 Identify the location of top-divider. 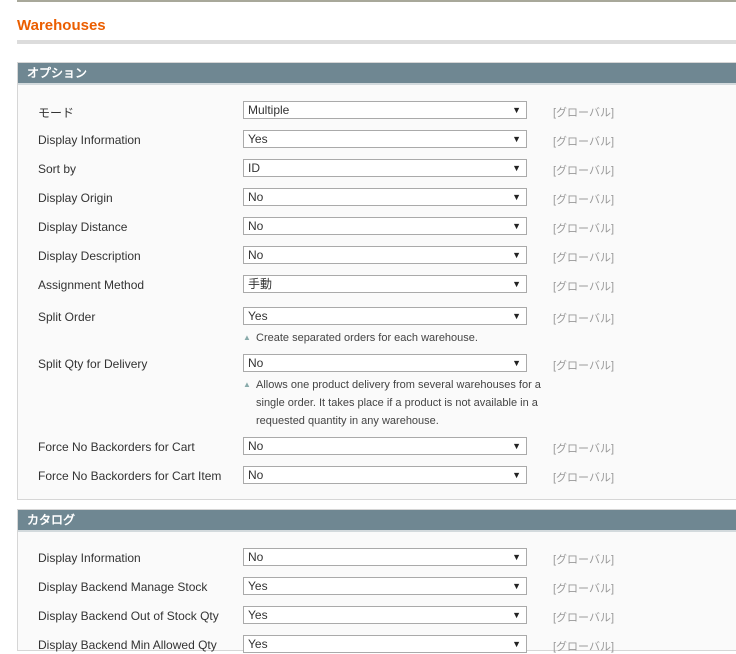
(376, 1).